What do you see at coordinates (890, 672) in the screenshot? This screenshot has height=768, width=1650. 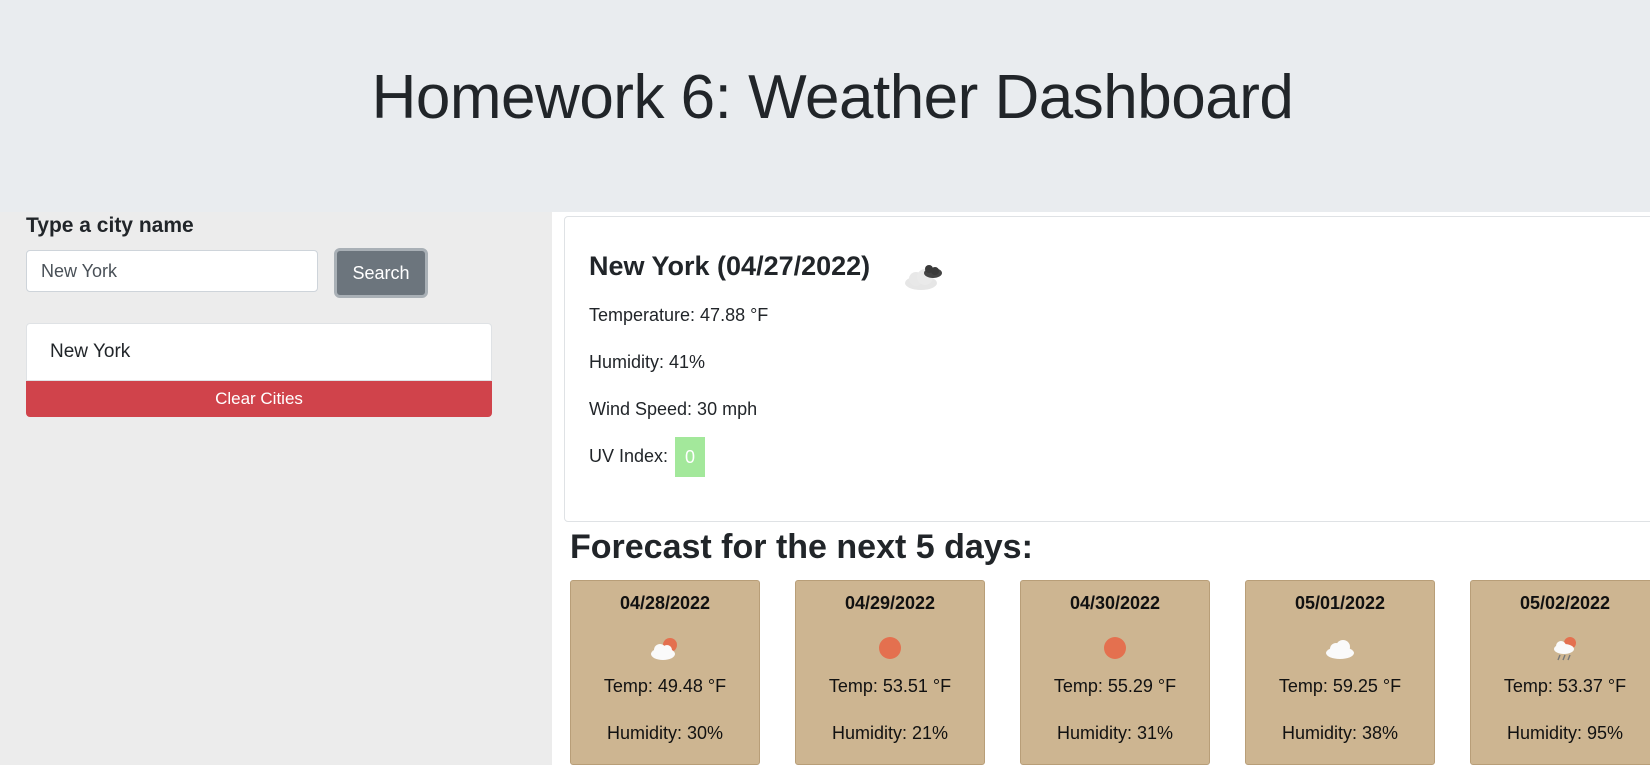 I see `forecast-card: 04/29/2022 Temp: 53.51 °F Humidity: 21%` at bounding box center [890, 672].